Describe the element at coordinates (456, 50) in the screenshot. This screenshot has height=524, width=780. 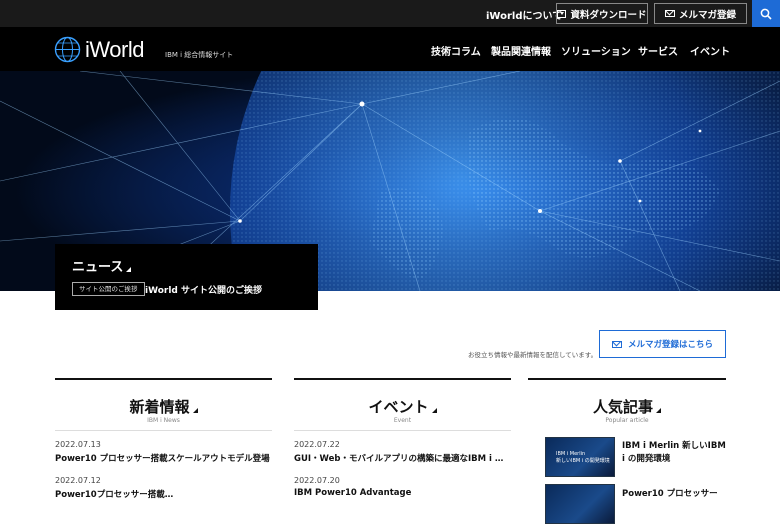
I see `nav-tech-column: 技術コラム` at that location.